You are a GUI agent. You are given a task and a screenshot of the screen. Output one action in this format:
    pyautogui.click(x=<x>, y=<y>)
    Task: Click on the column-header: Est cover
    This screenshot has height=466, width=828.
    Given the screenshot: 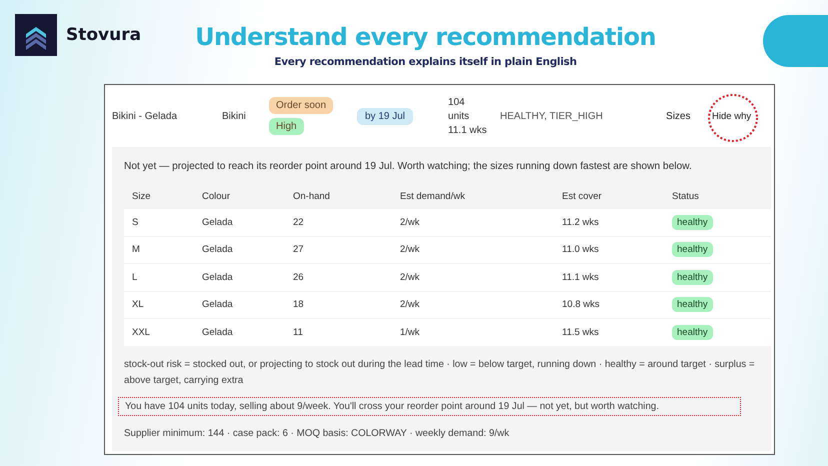 What is the action you would take?
    pyautogui.click(x=582, y=196)
    